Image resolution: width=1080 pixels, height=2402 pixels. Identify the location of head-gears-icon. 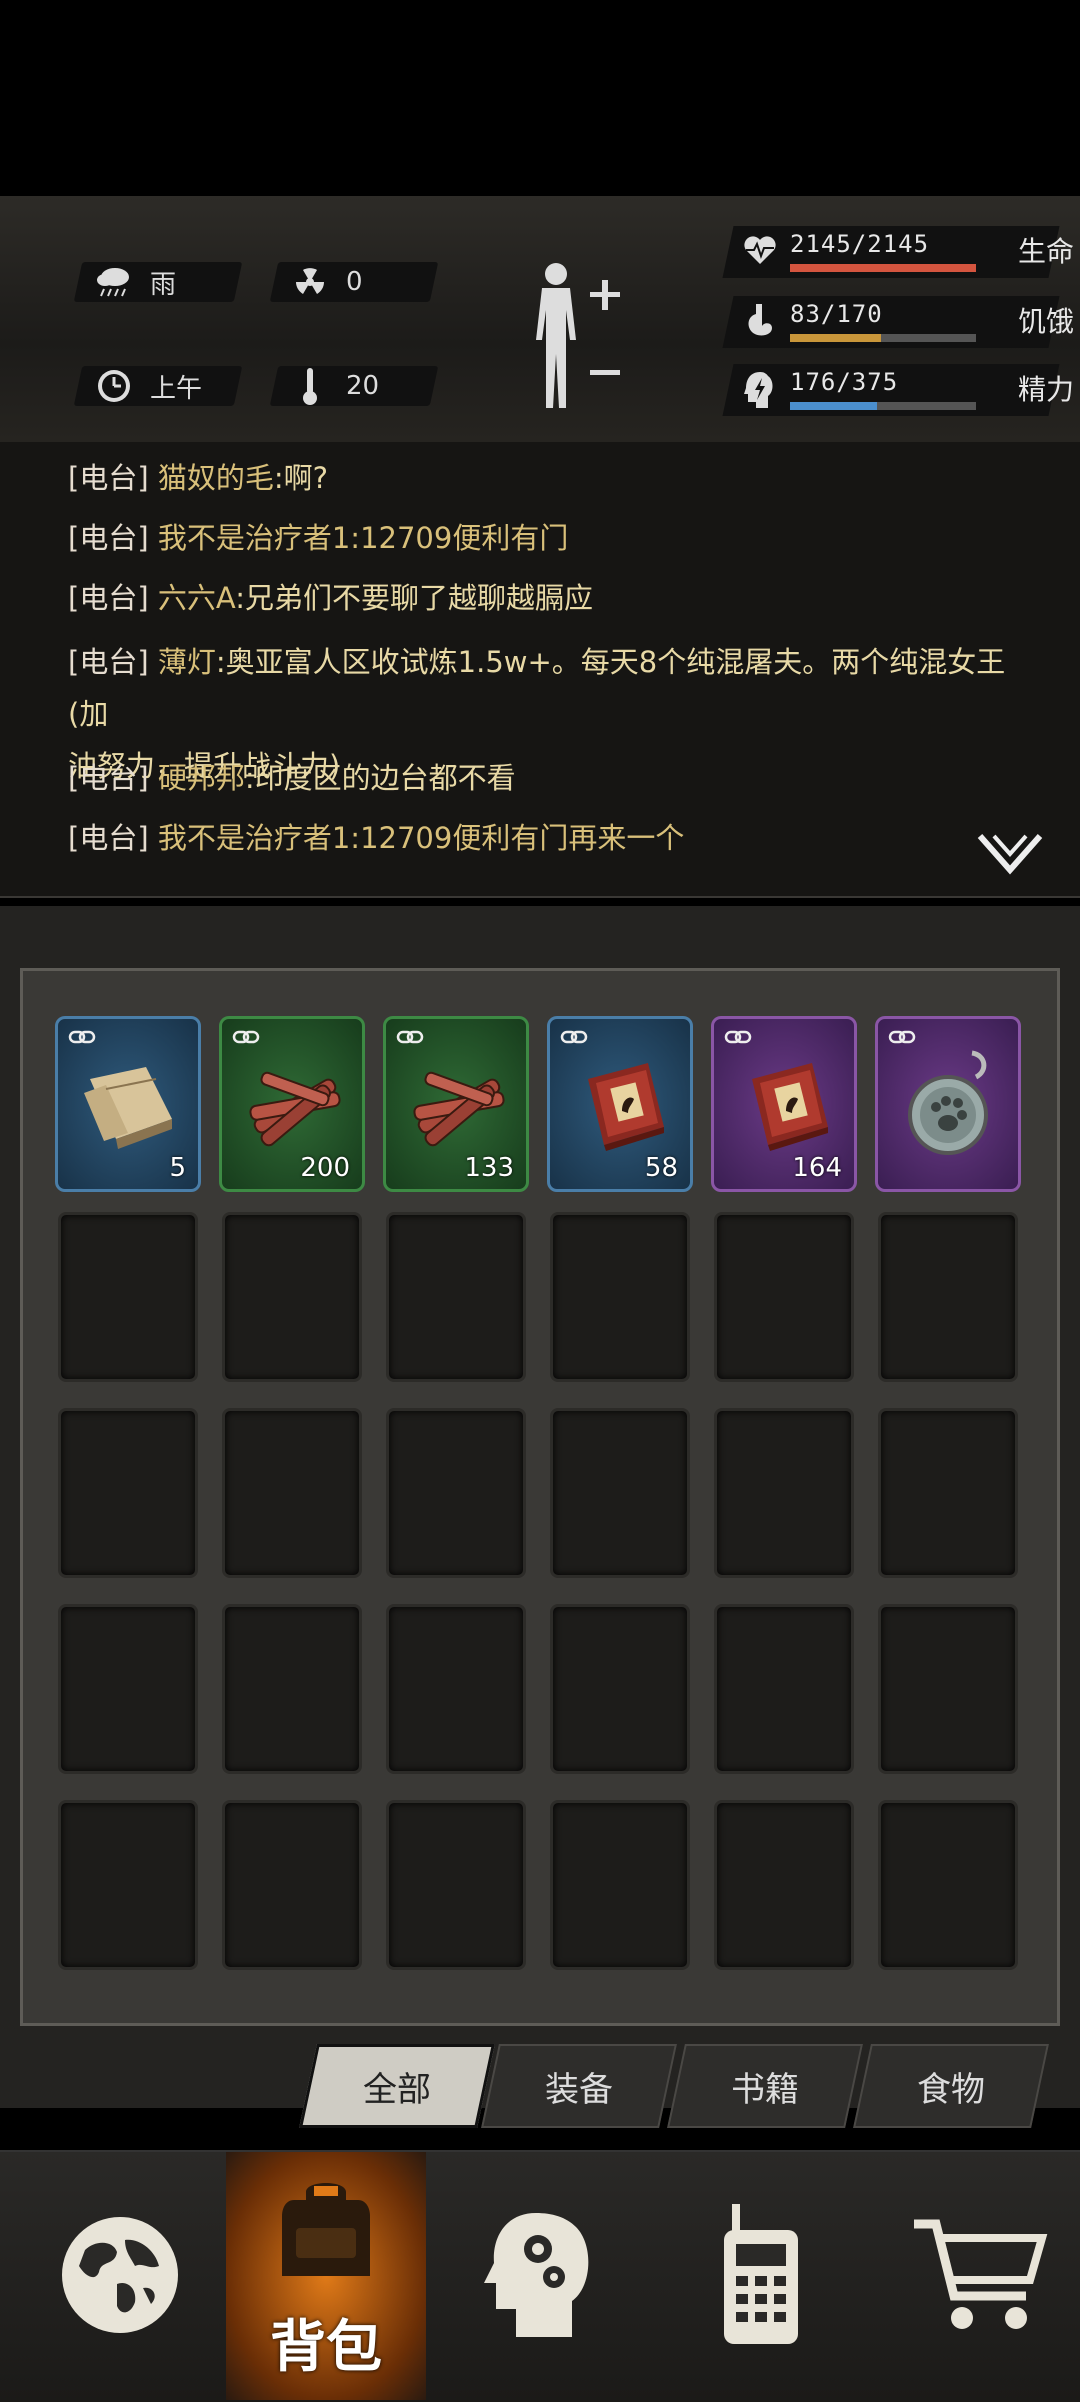
(536, 2275).